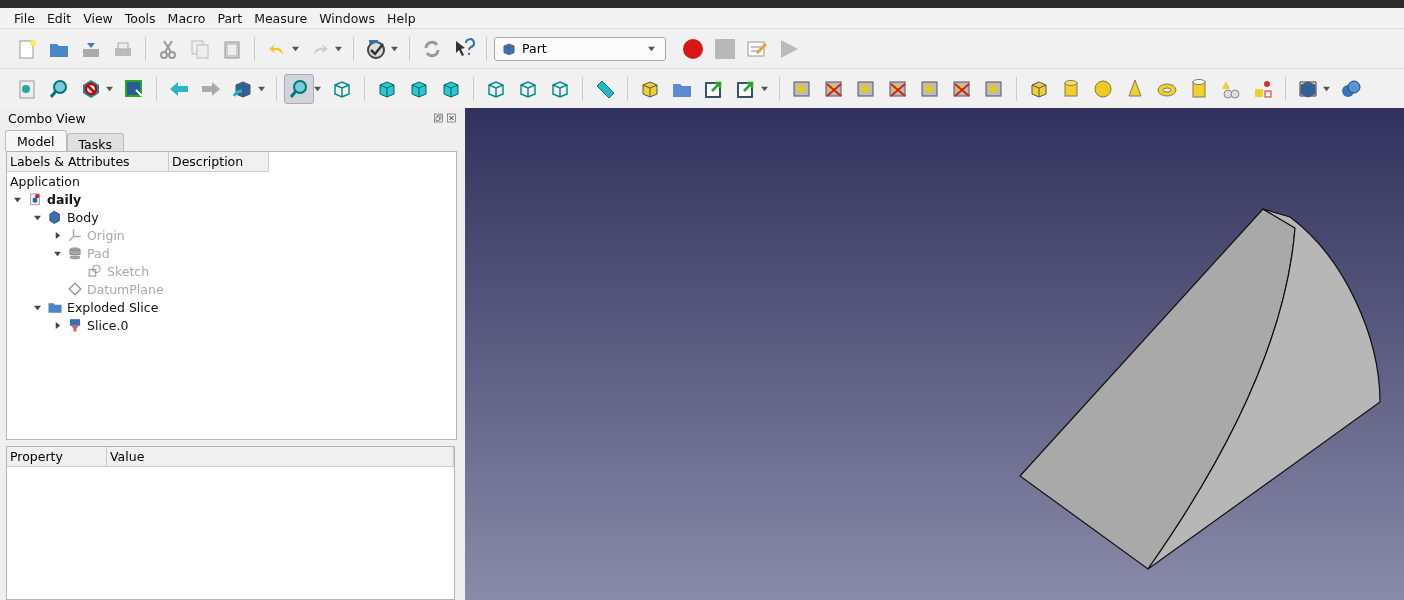  I want to click on menu-item: Windows, so click(347, 18).